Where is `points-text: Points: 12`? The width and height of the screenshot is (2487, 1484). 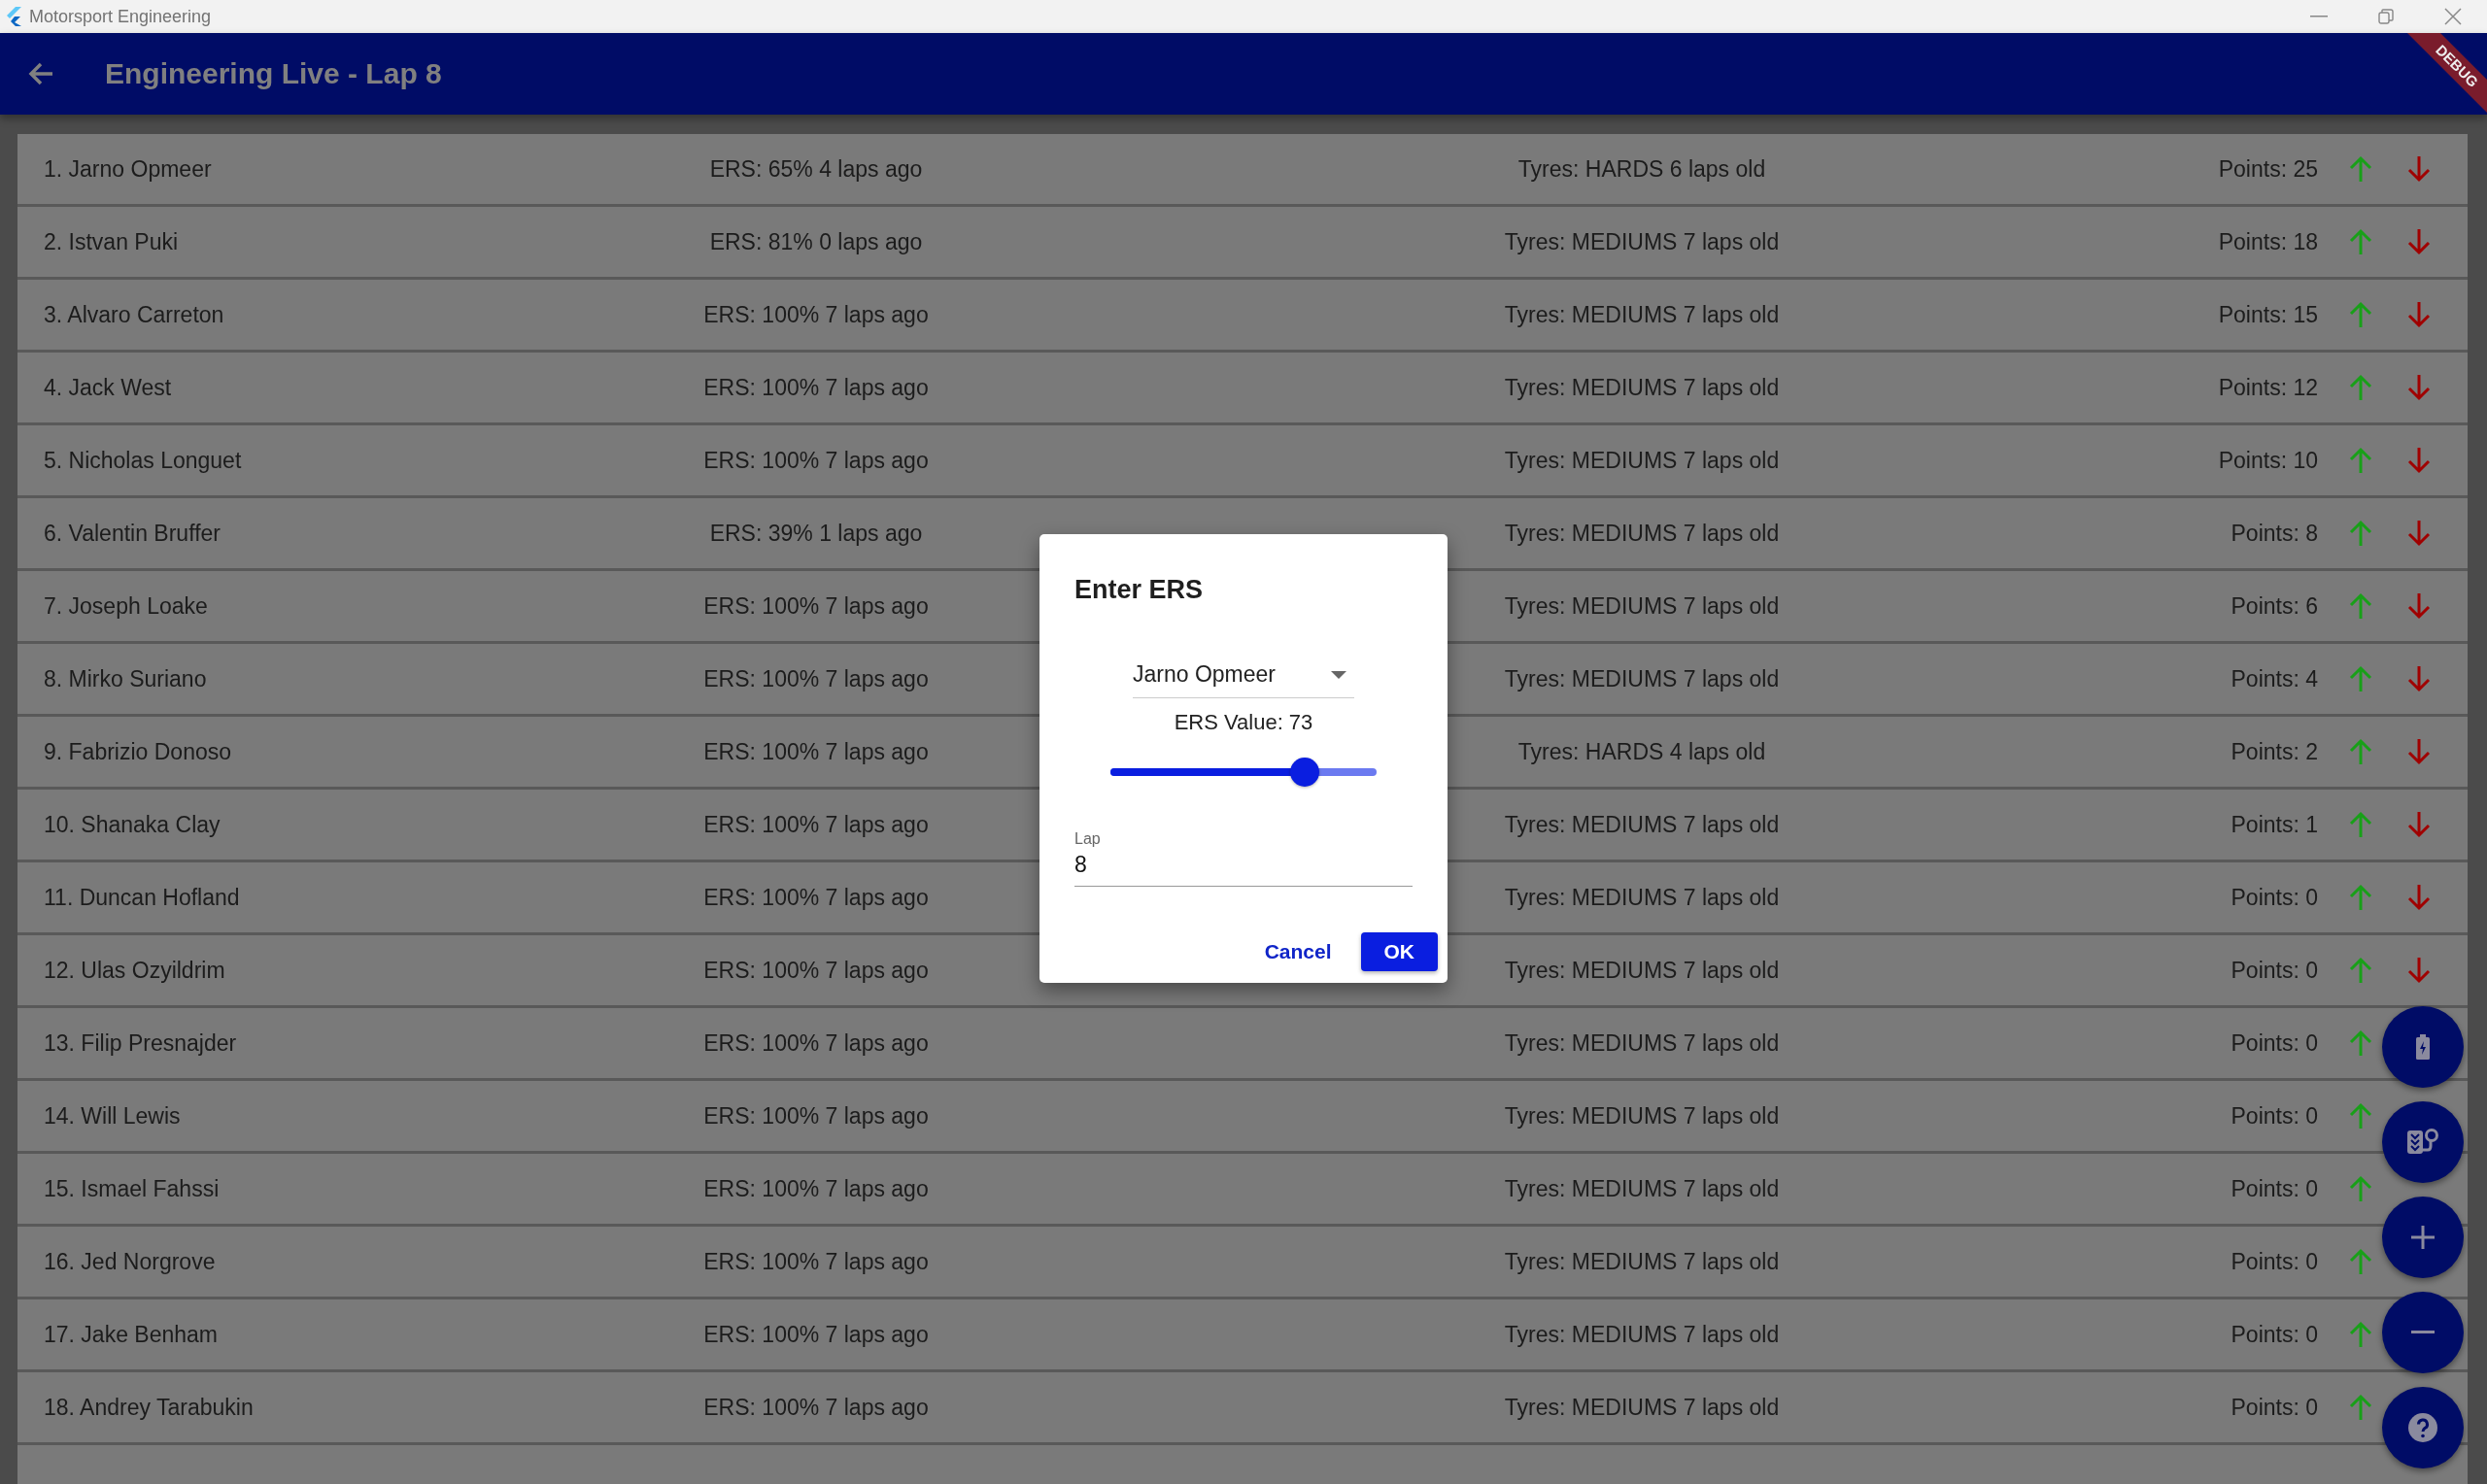
points-text: Points: 12 is located at coordinates (2268, 387).